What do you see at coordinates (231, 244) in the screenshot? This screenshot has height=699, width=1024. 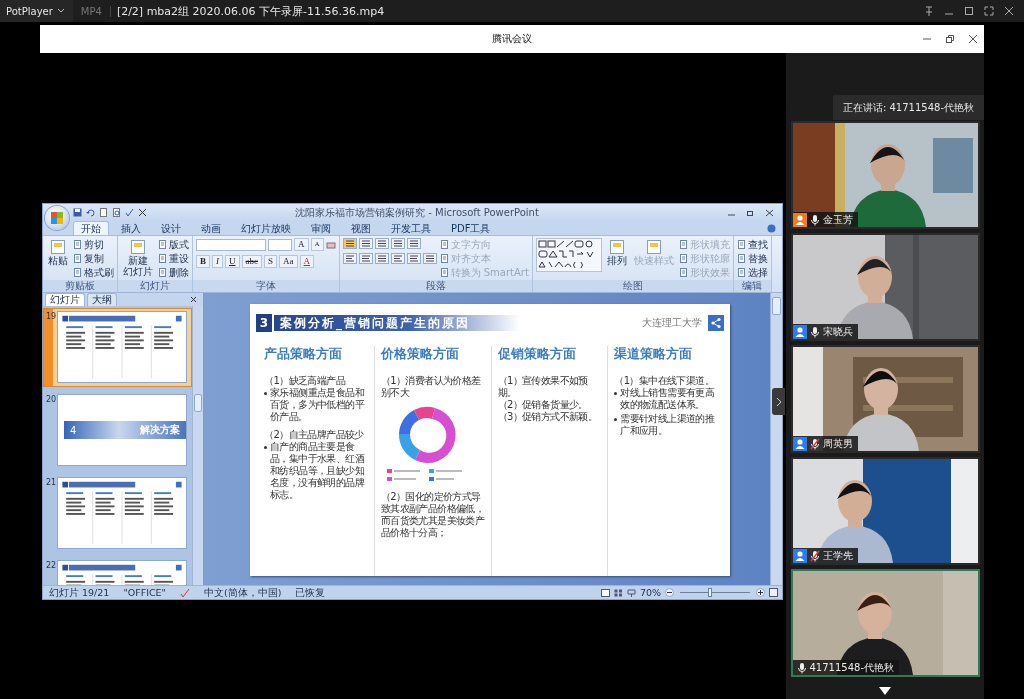 I see `font-name-field` at bounding box center [231, 244].